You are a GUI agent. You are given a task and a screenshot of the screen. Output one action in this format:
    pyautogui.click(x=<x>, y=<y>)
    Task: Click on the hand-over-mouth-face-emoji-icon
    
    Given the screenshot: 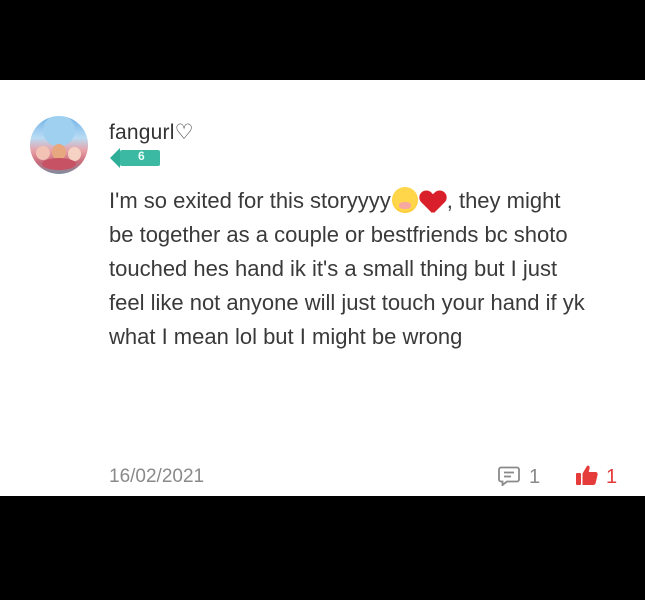 What is the action you would take?
    pyautogui.click(x=404, y=200)
    